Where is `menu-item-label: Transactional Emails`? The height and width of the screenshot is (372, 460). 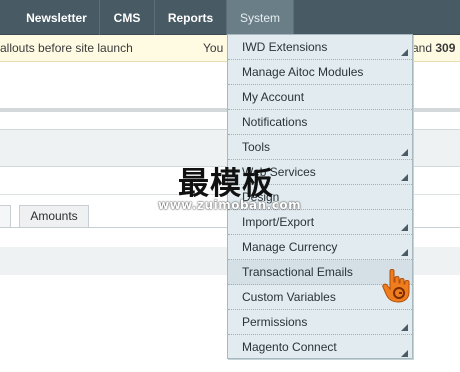
menu-item-label: Transactional Emails is located at coordinates (297, 272).